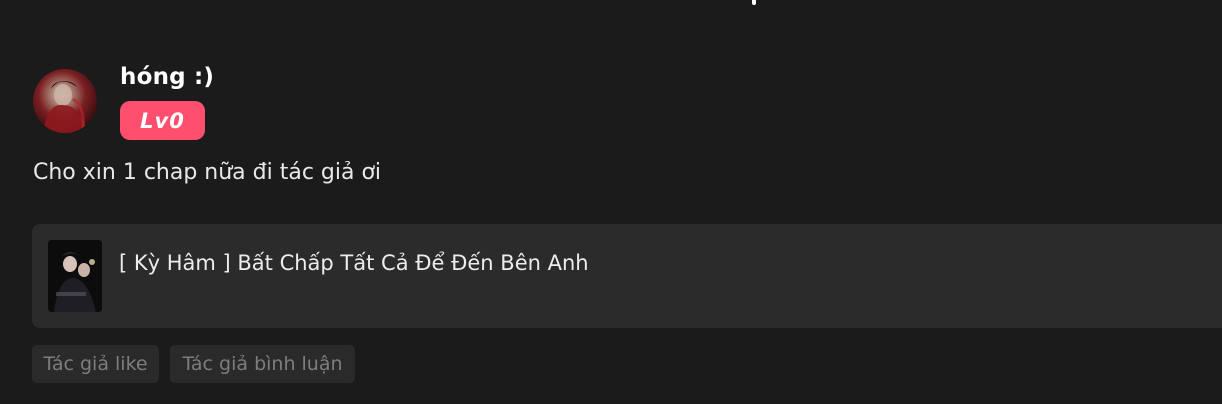 This screenshot has width=1222, height=404. What do you see at coordinates (207, 172) in the screenshot?
I see `comment-text: Cho xin 1 chap nữa đi tác giả ơi` at bounding box center [207, 172].